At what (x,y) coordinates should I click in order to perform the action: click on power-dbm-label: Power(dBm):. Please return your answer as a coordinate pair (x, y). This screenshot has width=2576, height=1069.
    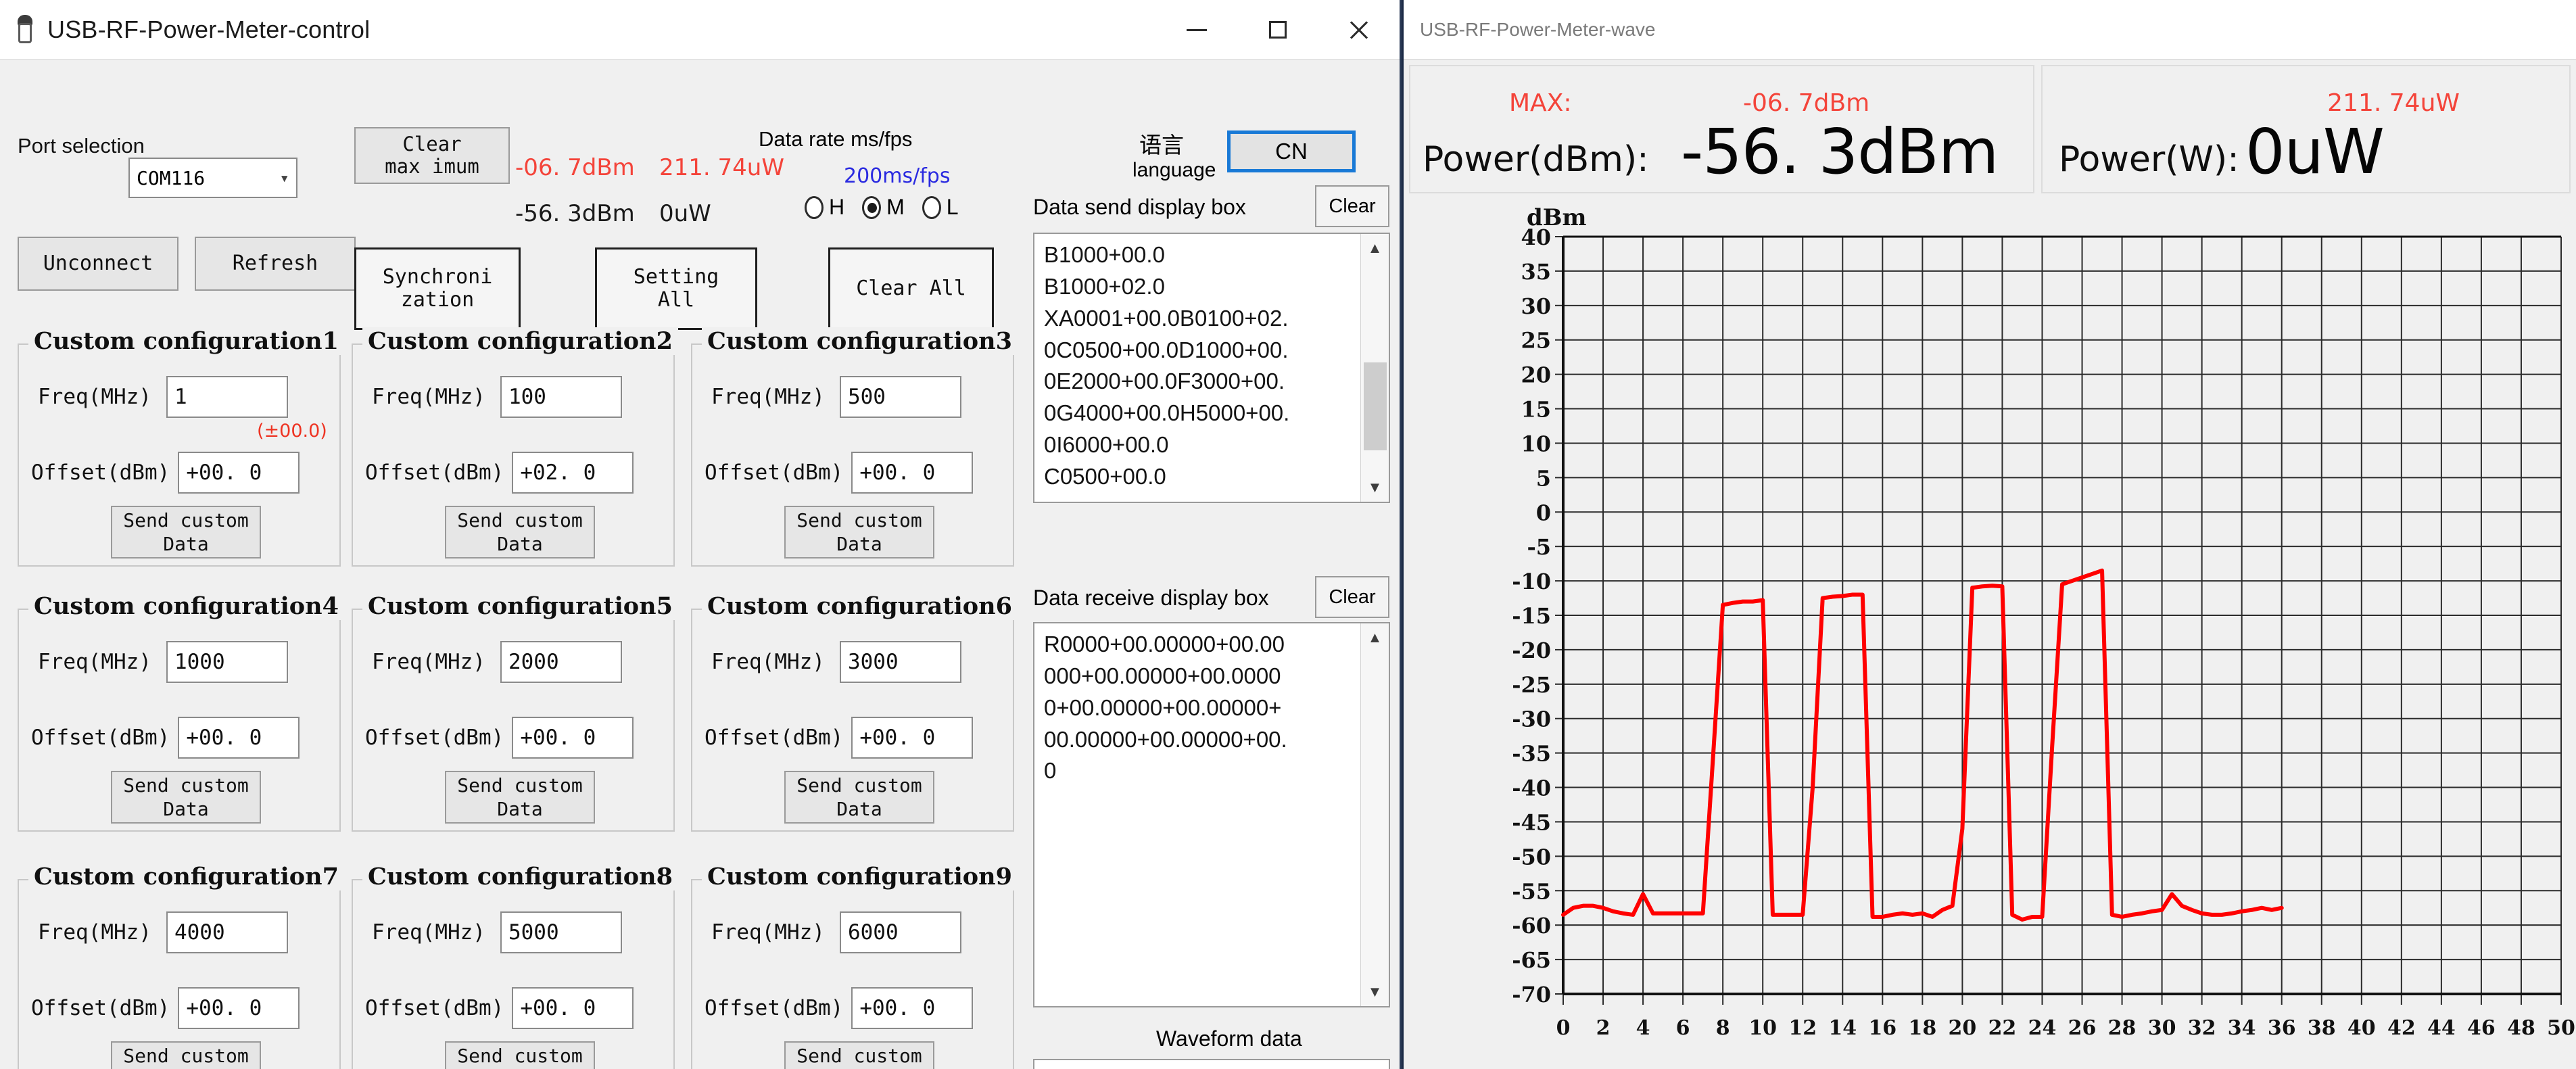
    Looking at the image, I should click on (1536, 159).